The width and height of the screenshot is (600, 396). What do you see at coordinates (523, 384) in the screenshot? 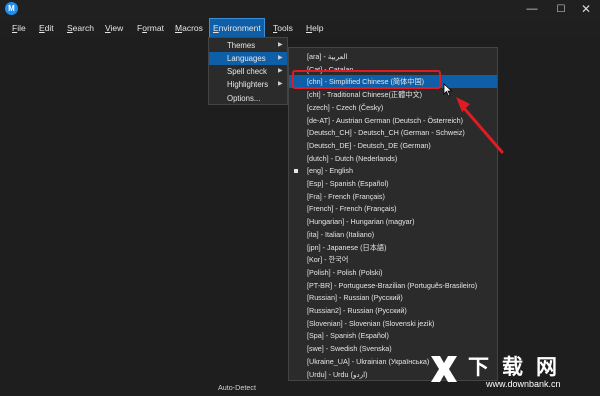
I see `watermark-url: www.downbank.cn` at bounding box center [523, 384].